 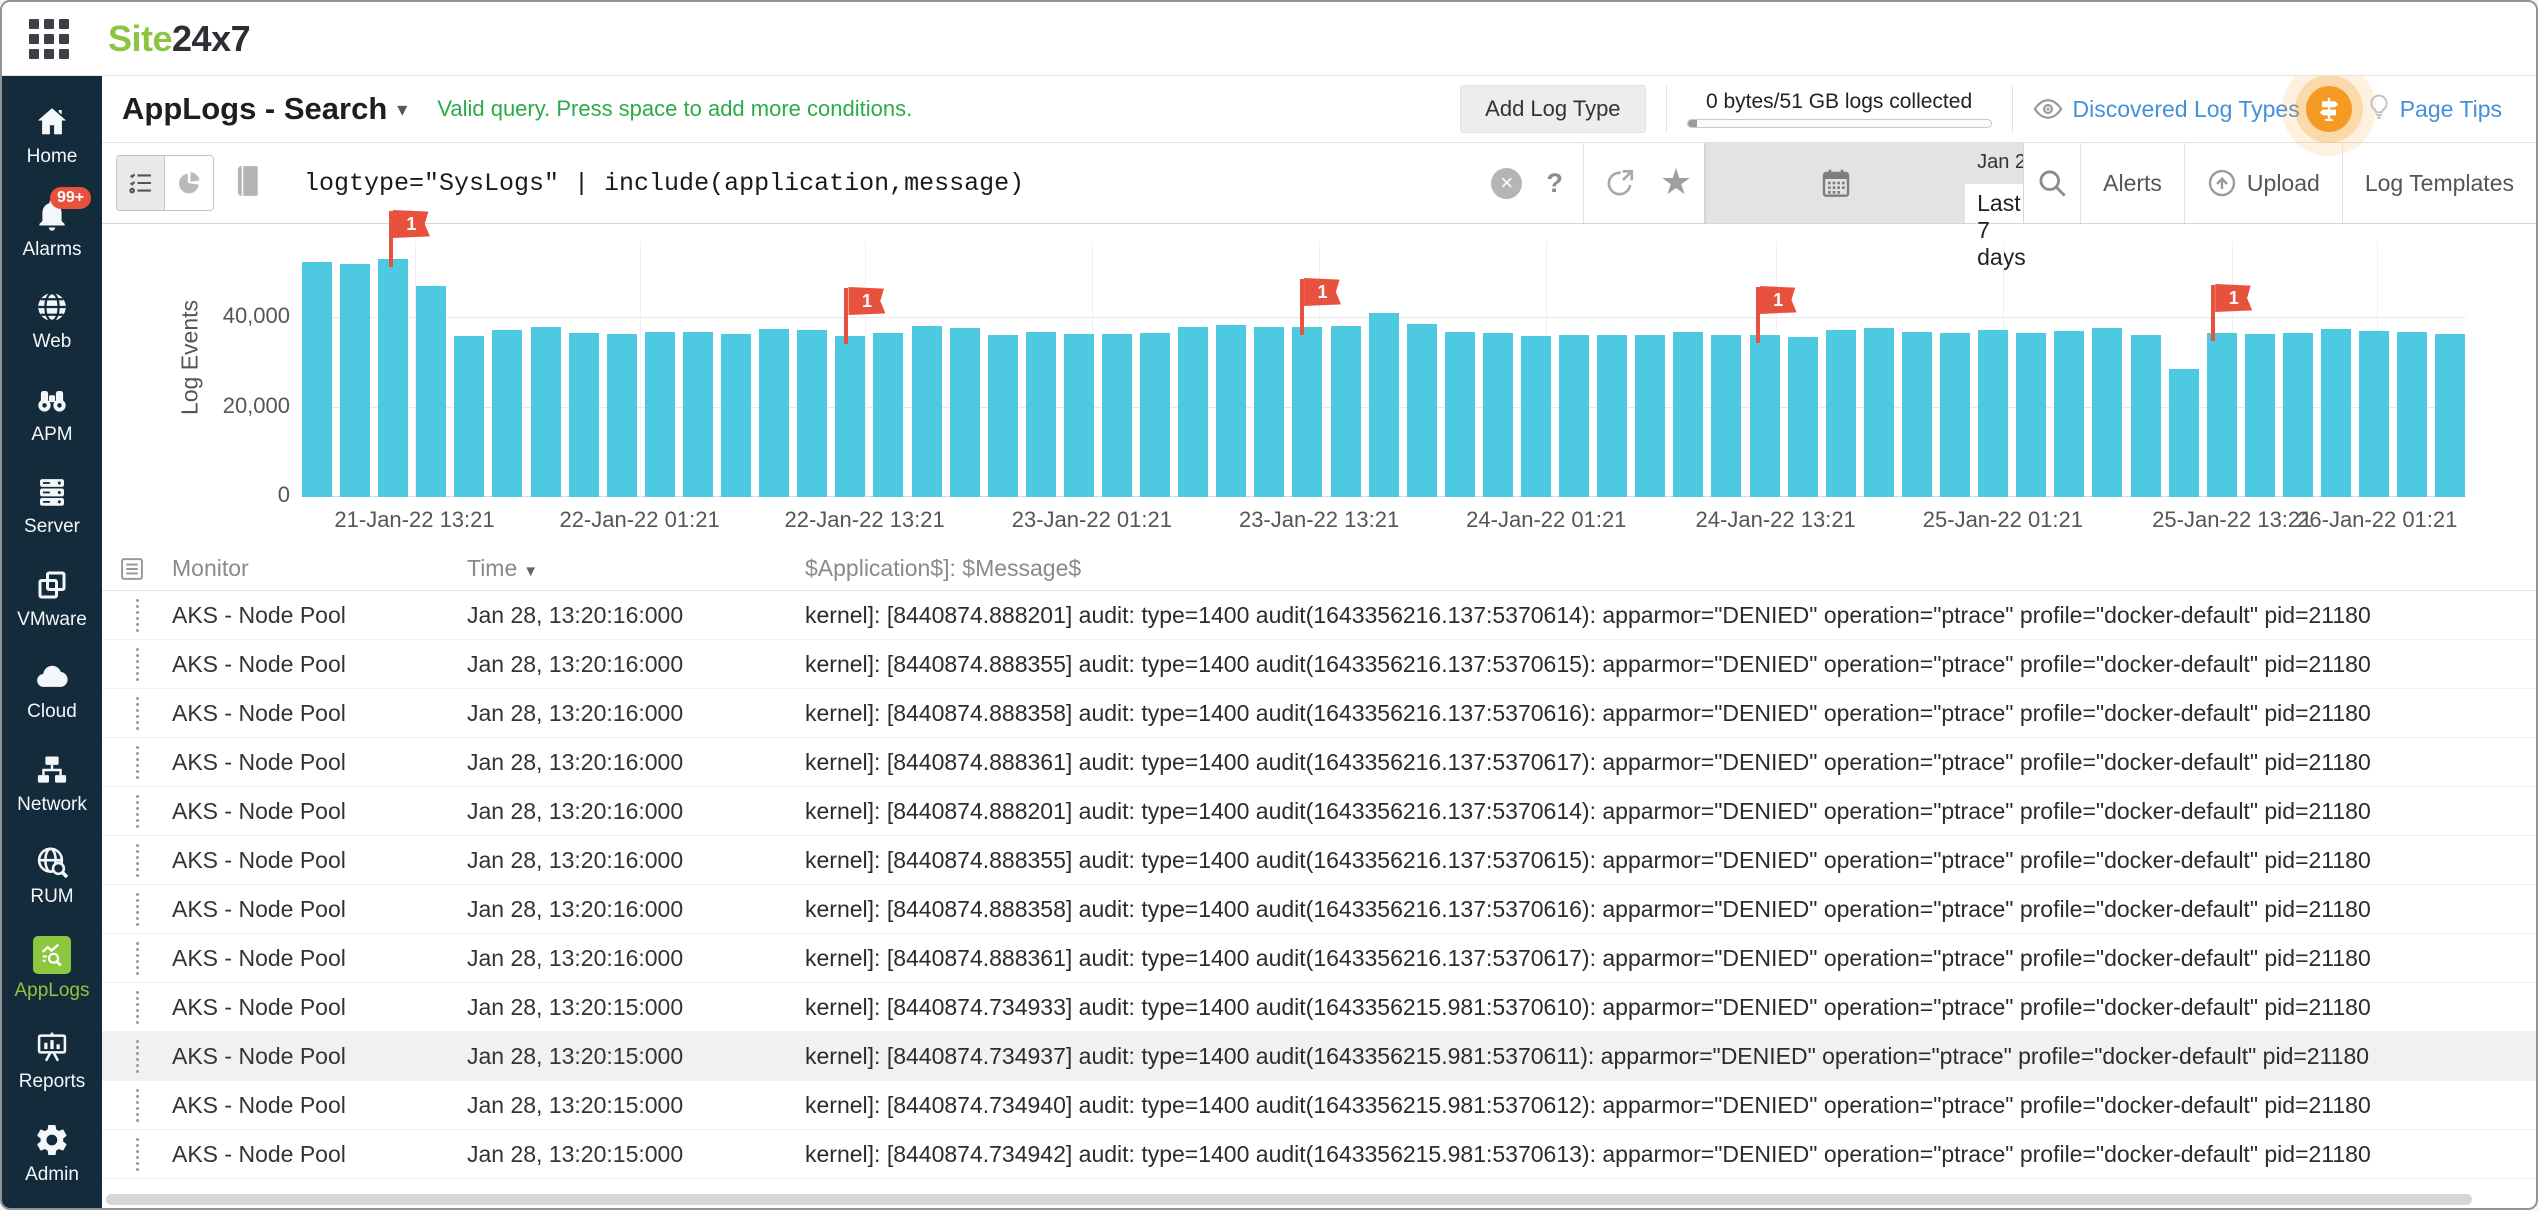 What do you see at coordinates (2132, 183) in the screenshot?
I see `alerts-button: Alerts` at bounding box center [2132, 183].